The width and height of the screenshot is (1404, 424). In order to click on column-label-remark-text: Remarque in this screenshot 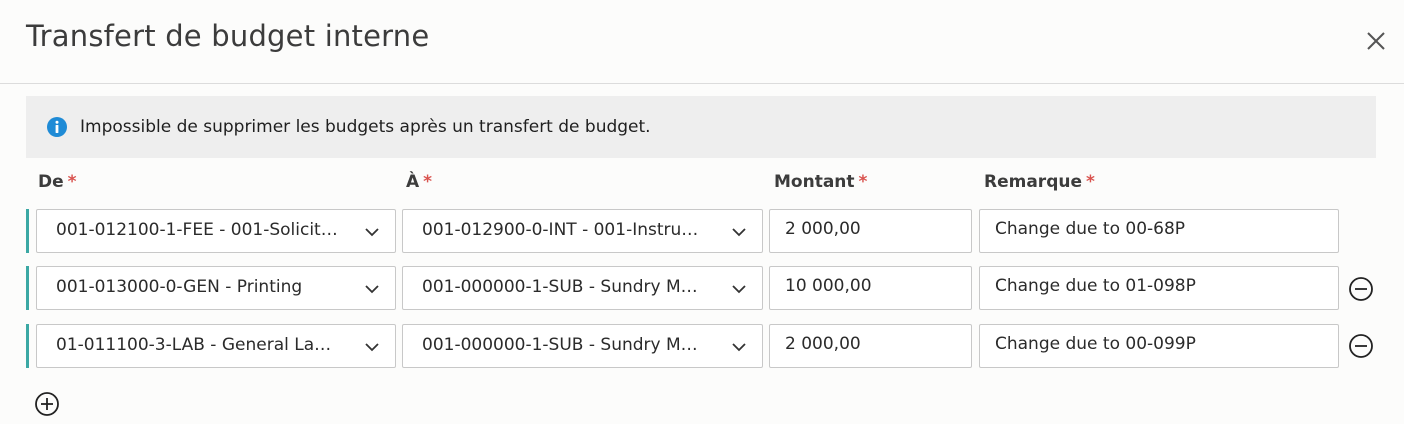, I will do `click(1033, 182)`.